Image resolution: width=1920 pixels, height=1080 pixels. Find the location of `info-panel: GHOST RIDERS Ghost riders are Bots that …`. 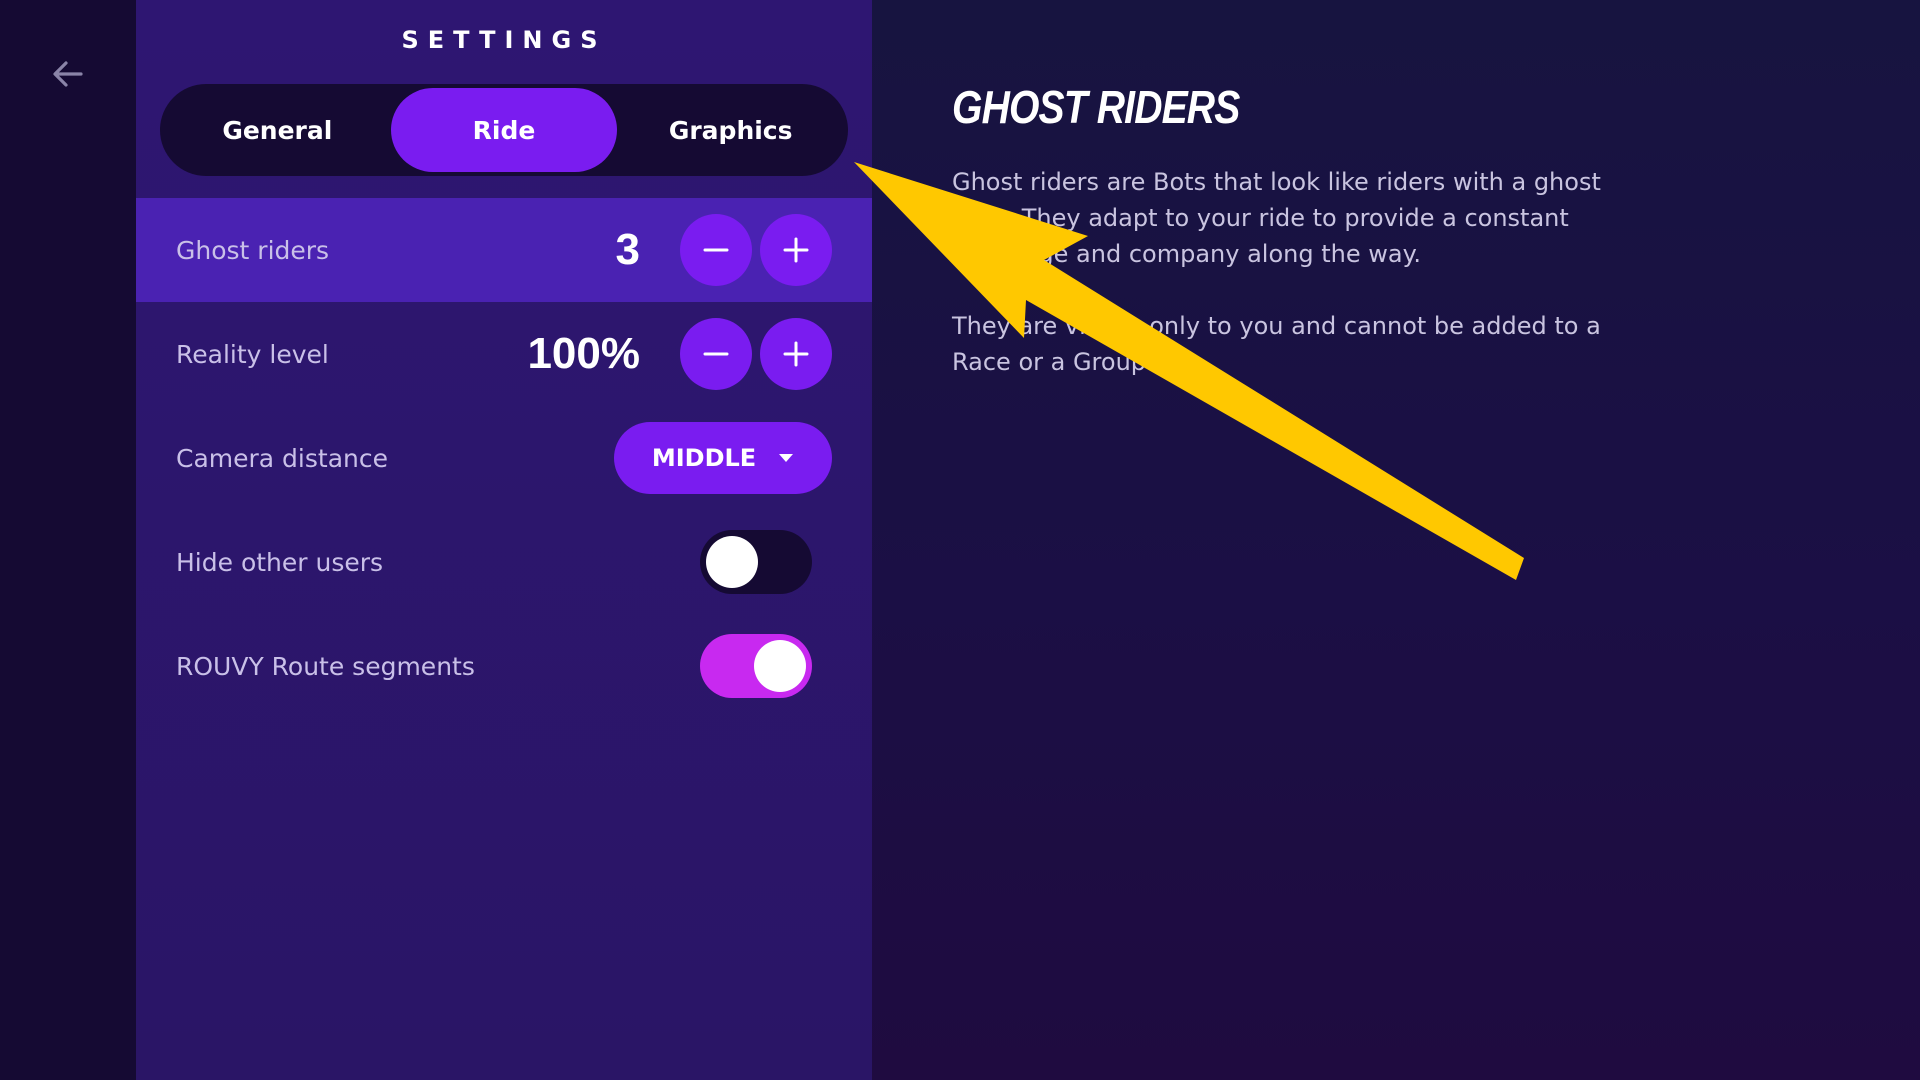

info-panel: GHOST RIDERS Ghost riders are Bots that … is located at coordinates (1292, 230).